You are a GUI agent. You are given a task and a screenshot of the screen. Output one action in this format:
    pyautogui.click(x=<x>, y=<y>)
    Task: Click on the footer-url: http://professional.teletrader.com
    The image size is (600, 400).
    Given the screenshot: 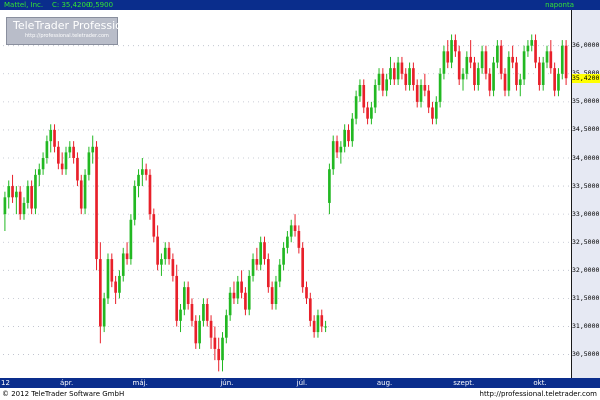 What is the action you would take?
    pyautogui.click(x=538, y=394)
    